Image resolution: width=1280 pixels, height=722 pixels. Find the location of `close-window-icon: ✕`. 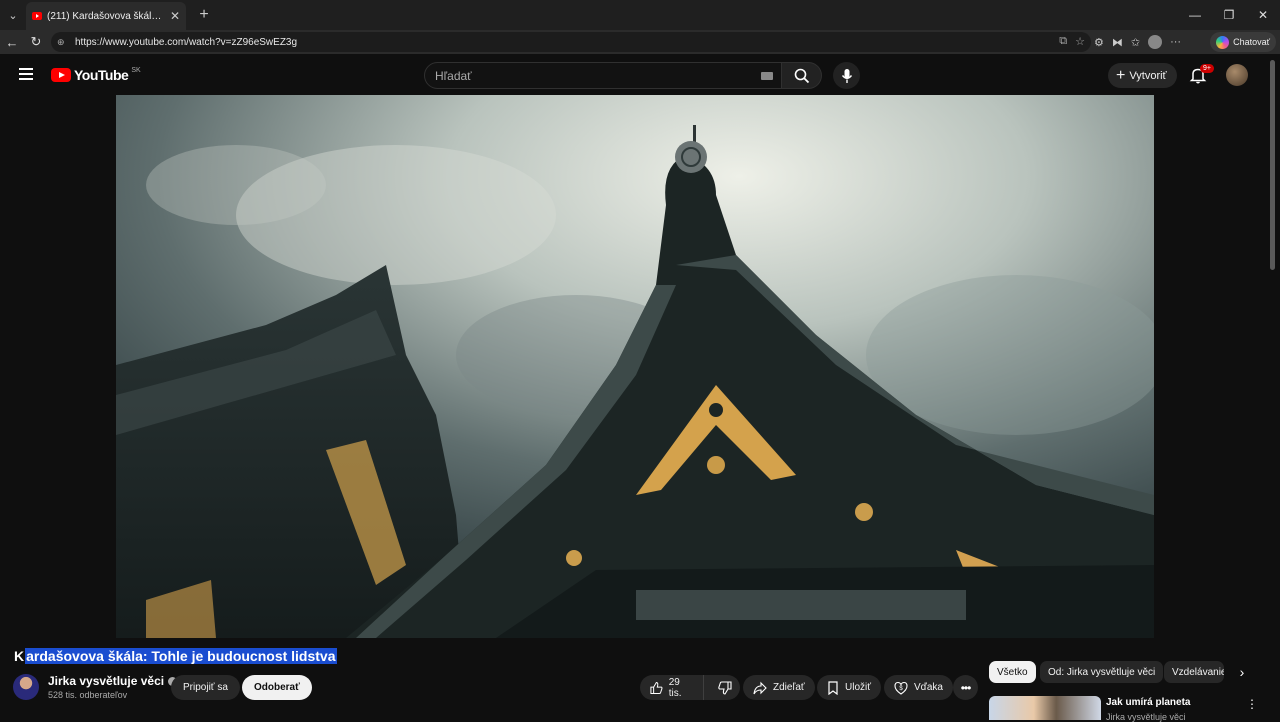

close-window-icon: ✕ is located at coordinates (1263, 15).